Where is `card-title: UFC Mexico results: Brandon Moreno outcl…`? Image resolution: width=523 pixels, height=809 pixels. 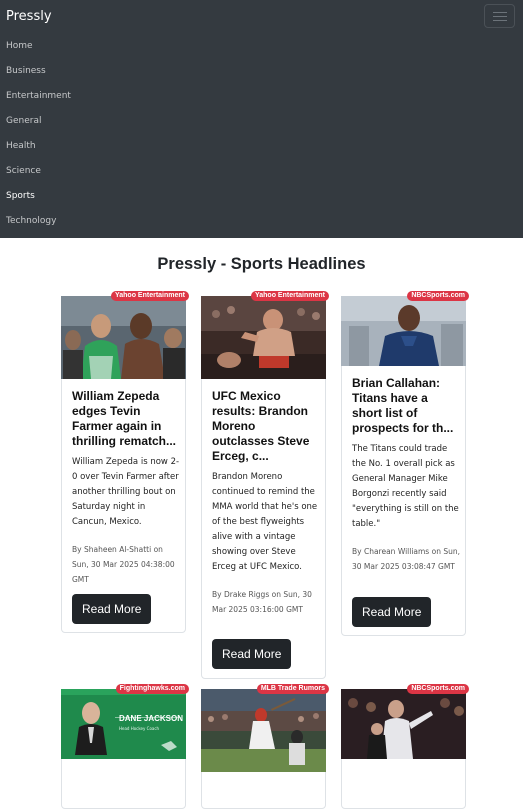
card-title: UFC Mexico results: Brandon Moreno outcl… is located at coordinates (261, 426).